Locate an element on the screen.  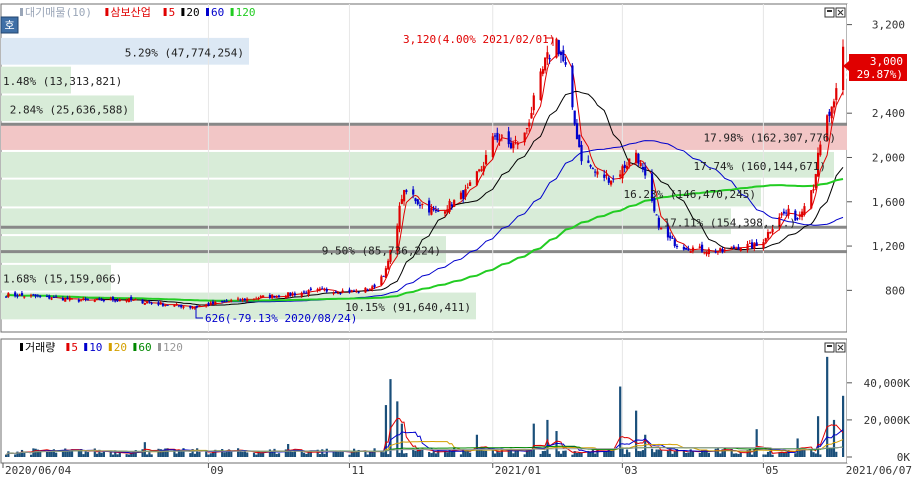
maximize-icon is located at coordinates (829, 12).